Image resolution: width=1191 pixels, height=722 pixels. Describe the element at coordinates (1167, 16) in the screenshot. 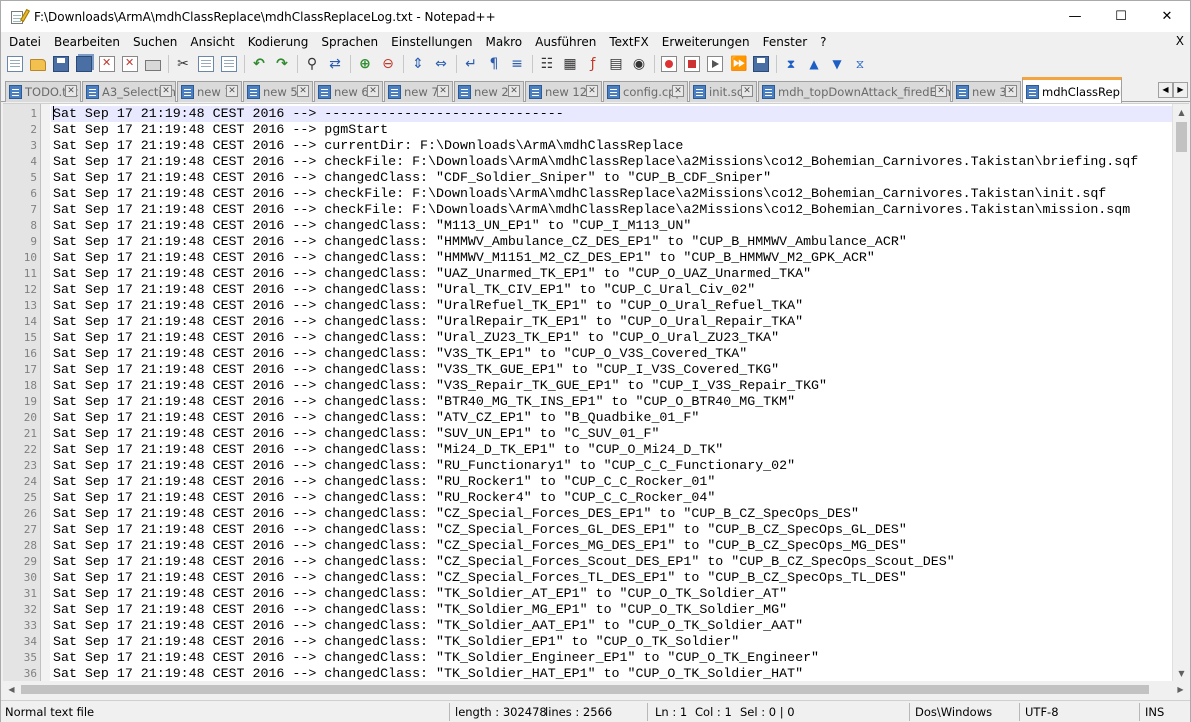

I see `close-window-button: ✕` at that location.